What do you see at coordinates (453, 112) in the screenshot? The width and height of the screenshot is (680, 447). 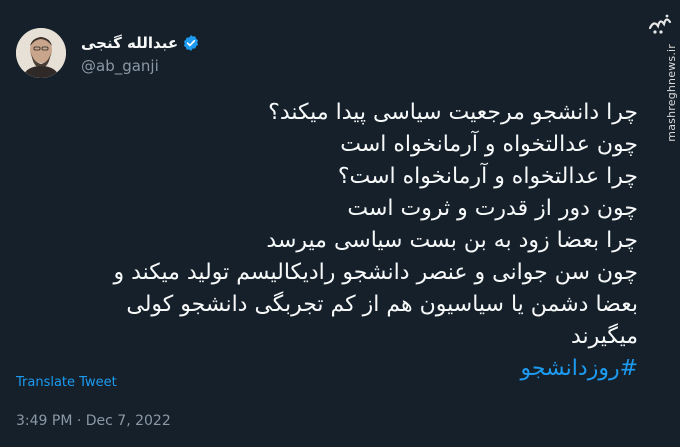 I see `tweet-line: چرا دانشجو مرجعیت سیاسی پیدا میکند؟` at bounding box center [453, 112].